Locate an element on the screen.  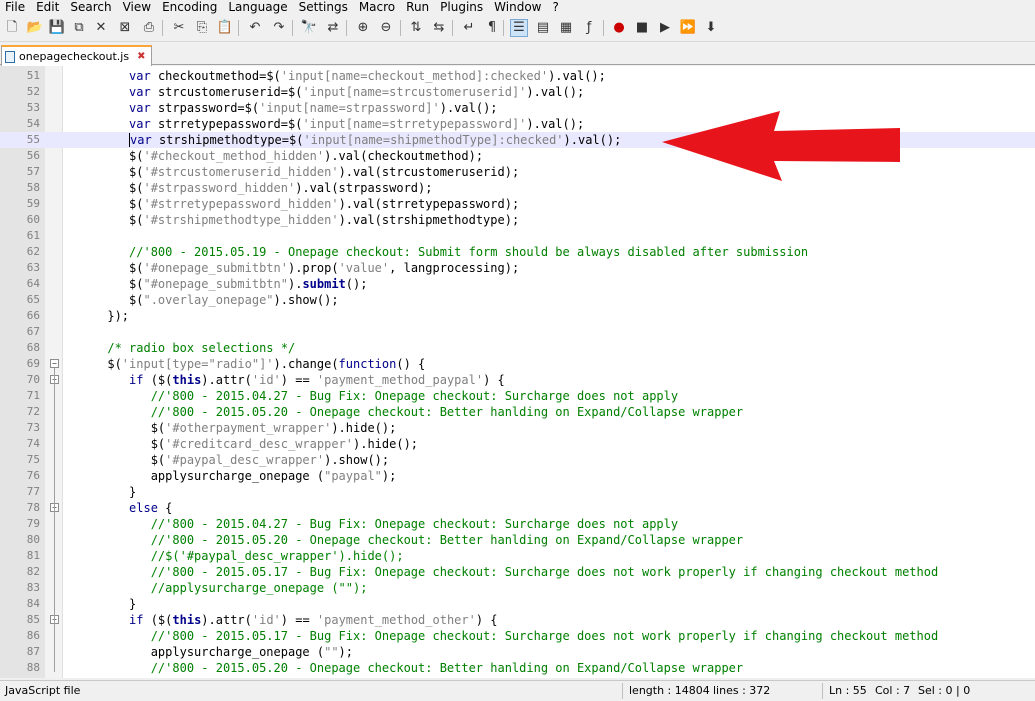
line-number: 68 is located at coordinates (33, 347).